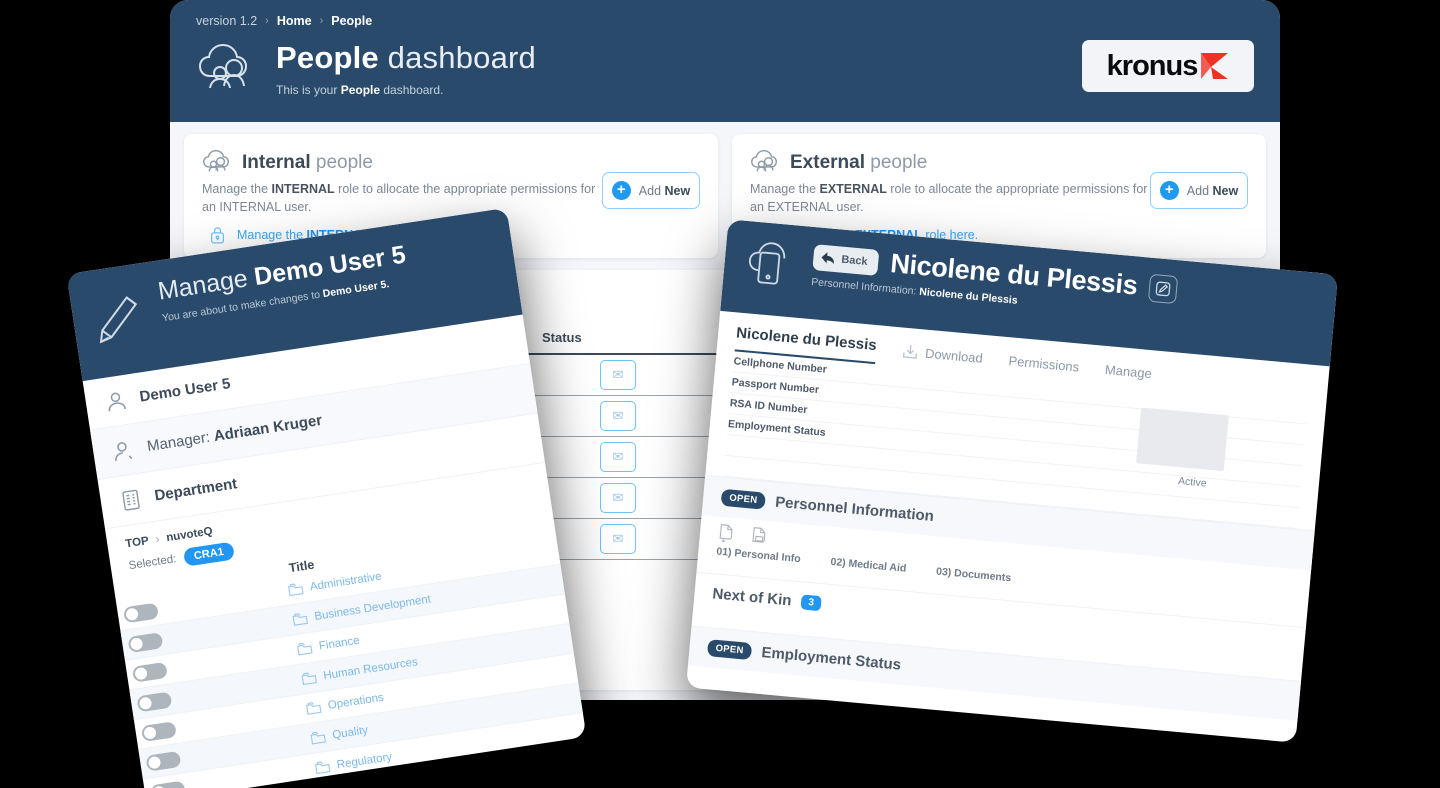  I want to click on add-new-strong: New, so click(677, 190).